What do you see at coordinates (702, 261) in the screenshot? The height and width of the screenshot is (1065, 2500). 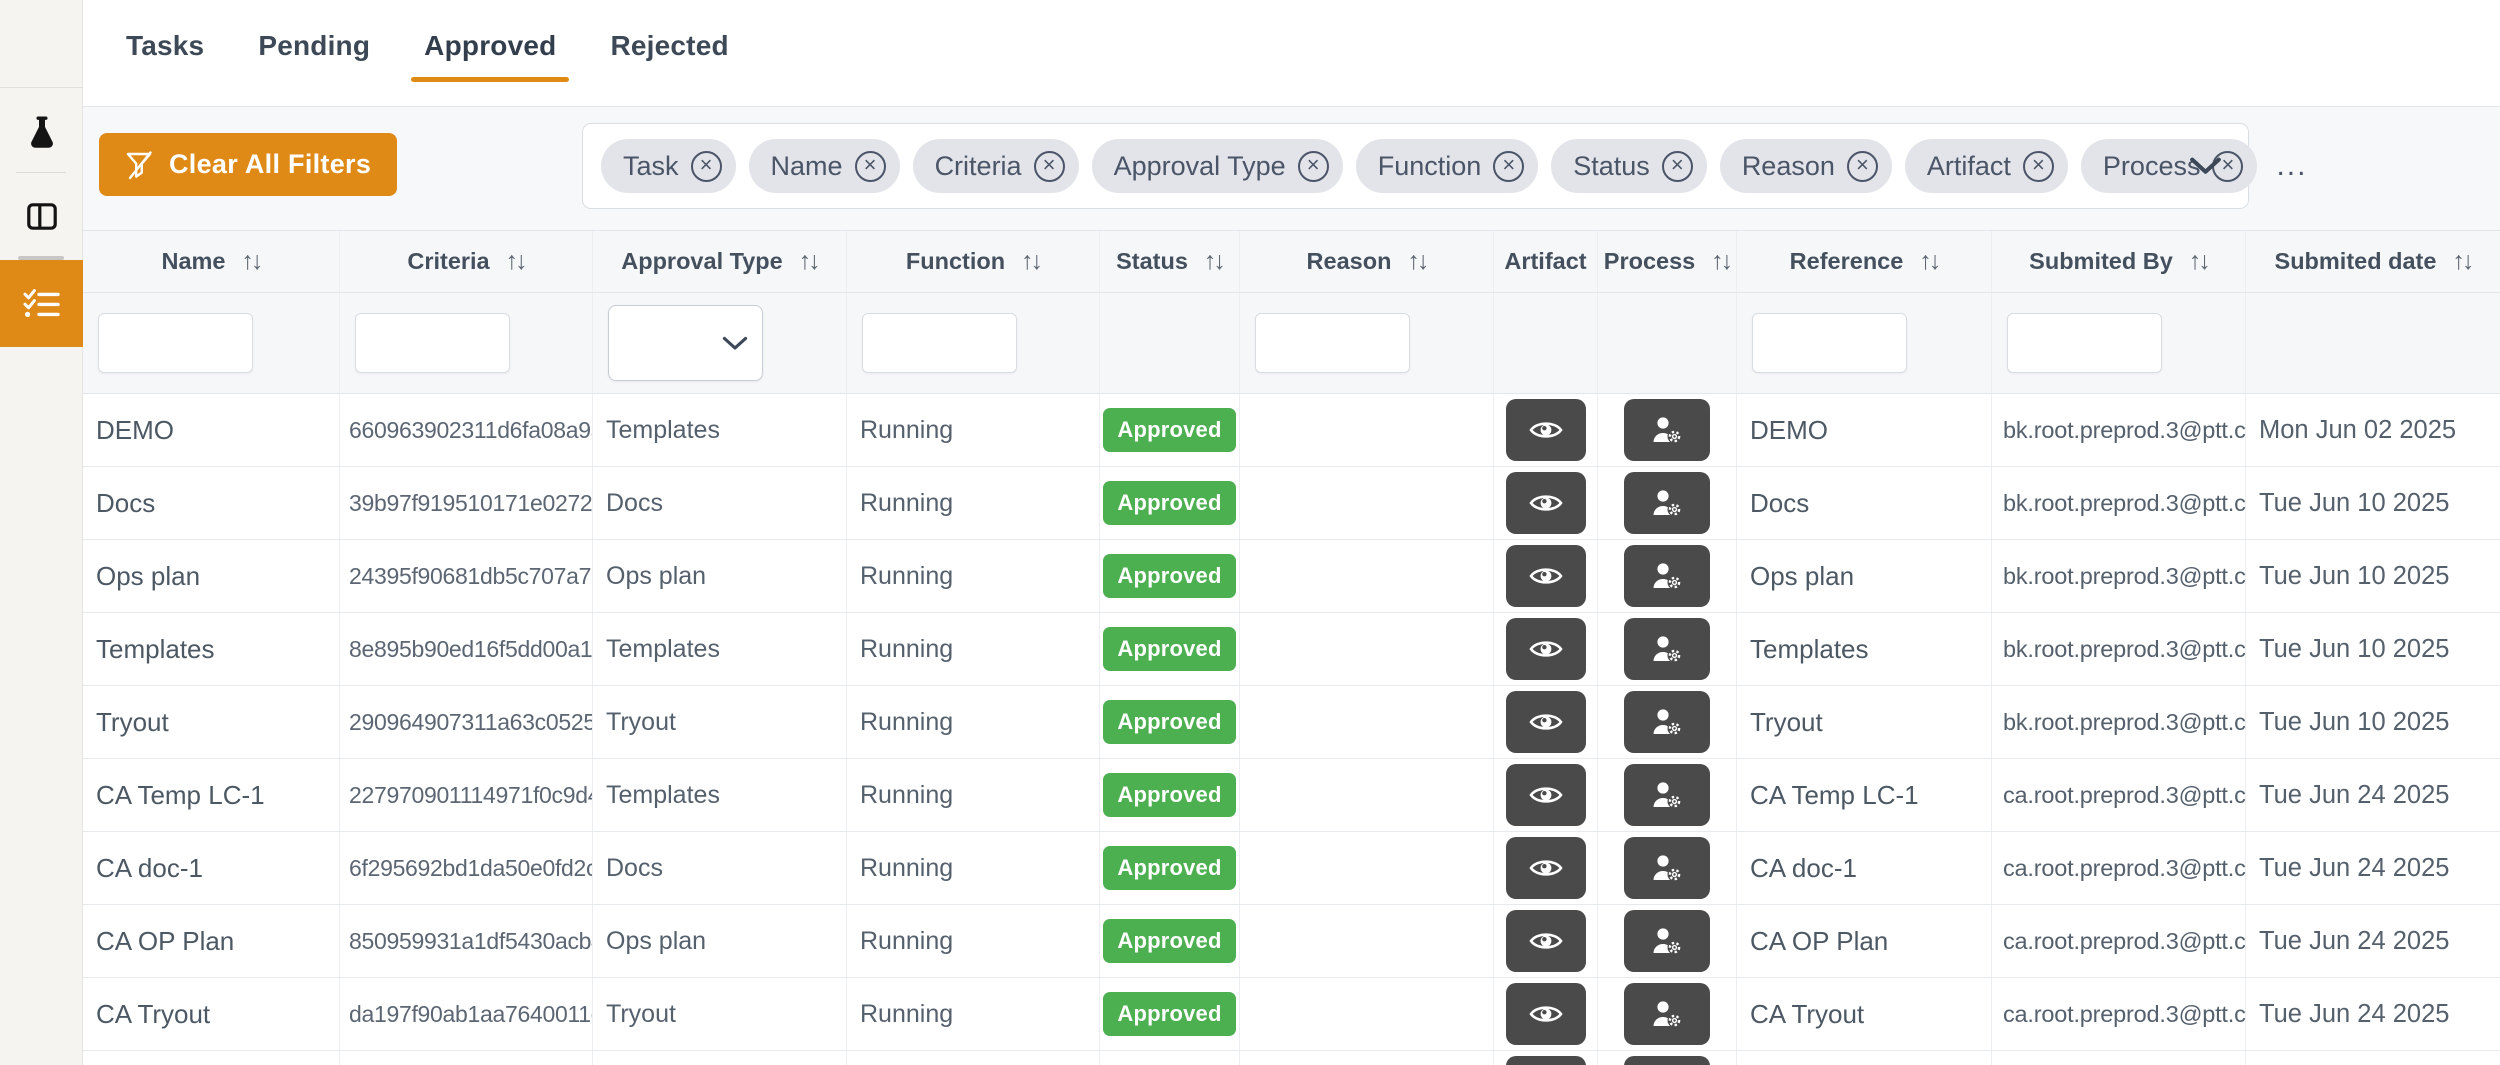 I see `col-label: Approval Type` at bounding box center [702, 261].